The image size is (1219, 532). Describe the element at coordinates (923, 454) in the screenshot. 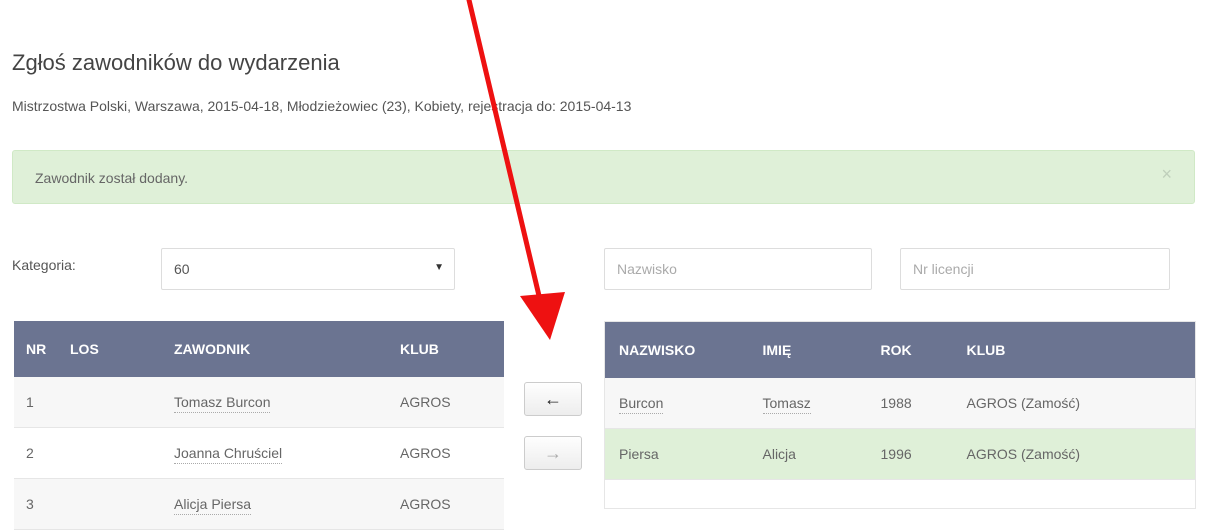

I see `cell-year: 1996` at that location.